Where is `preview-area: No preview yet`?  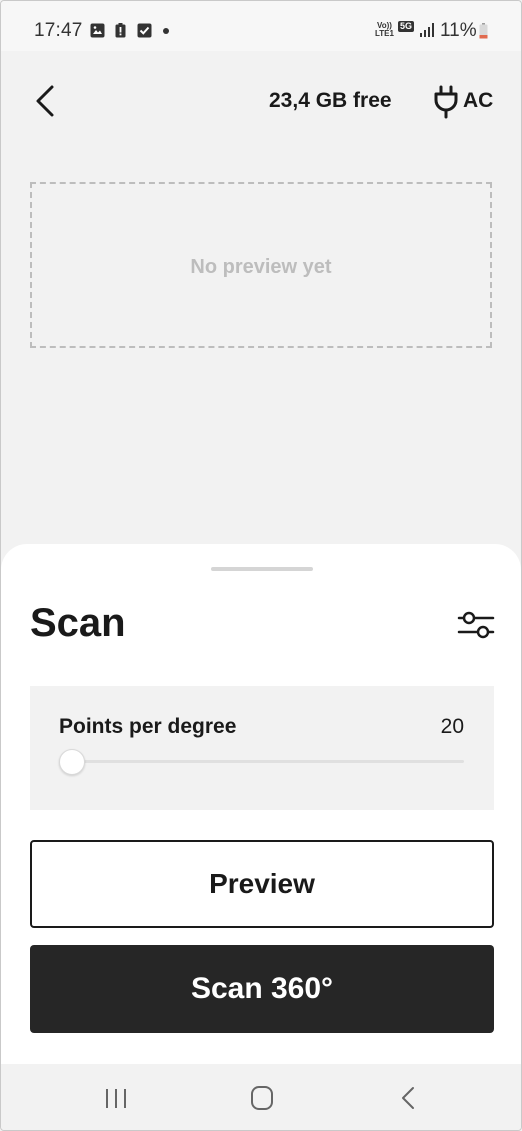 preview-area: No preview yet is located at coordinates (261, 265).